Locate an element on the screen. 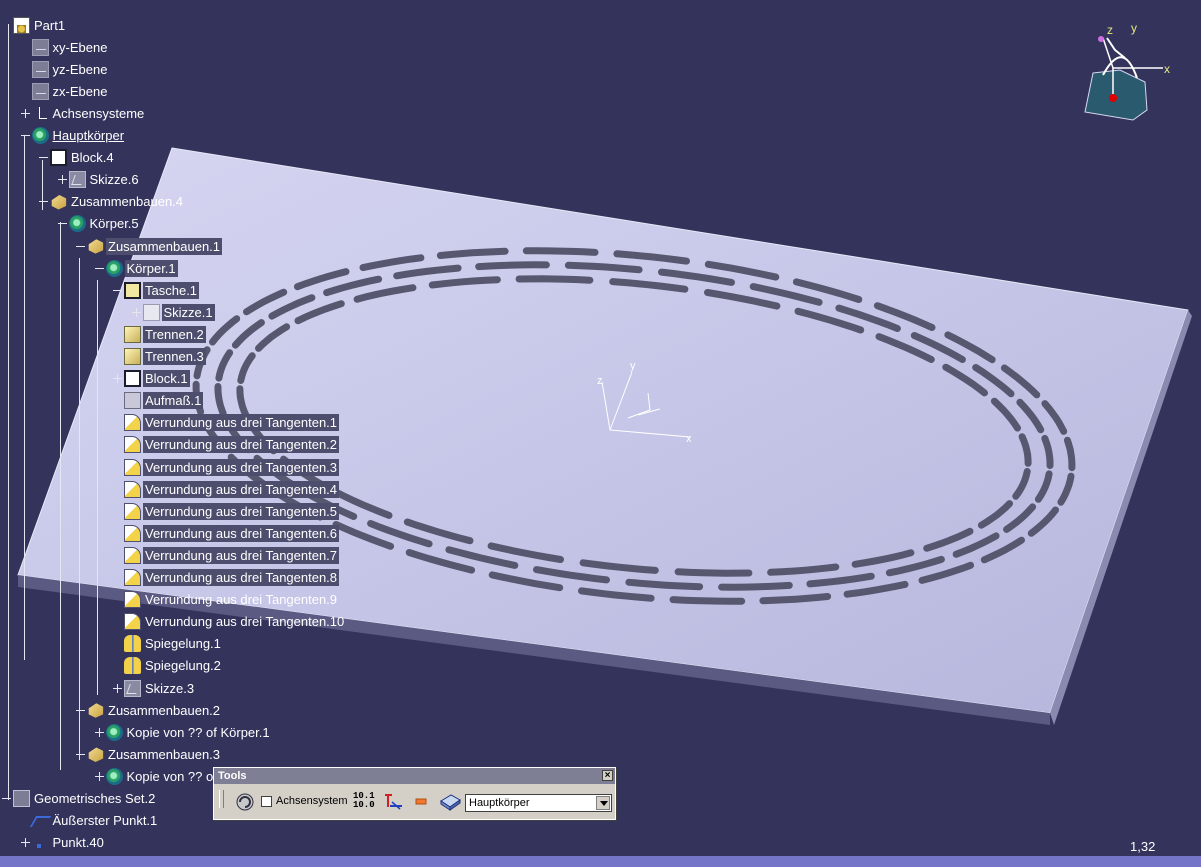 This screenshot has width=1201, height=867. tree-node-label: zx-Ebene is located at coordinates (80, 91).